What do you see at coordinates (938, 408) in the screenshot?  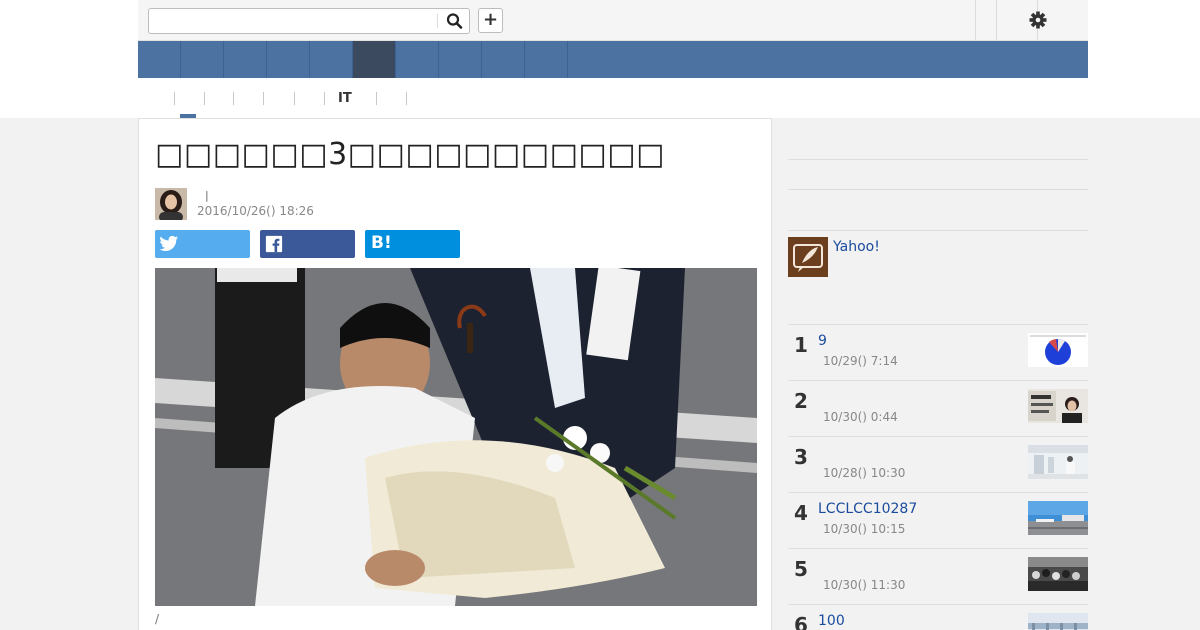 I see `ranking-row: 2 10/30() 0:44` at bounding box center [938, 408].